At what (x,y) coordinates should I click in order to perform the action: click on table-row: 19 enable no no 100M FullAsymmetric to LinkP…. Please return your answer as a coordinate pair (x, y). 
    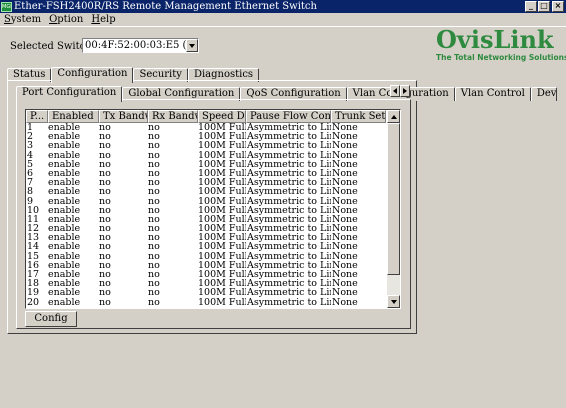
    Looking at the image, I should click on (206, 292).